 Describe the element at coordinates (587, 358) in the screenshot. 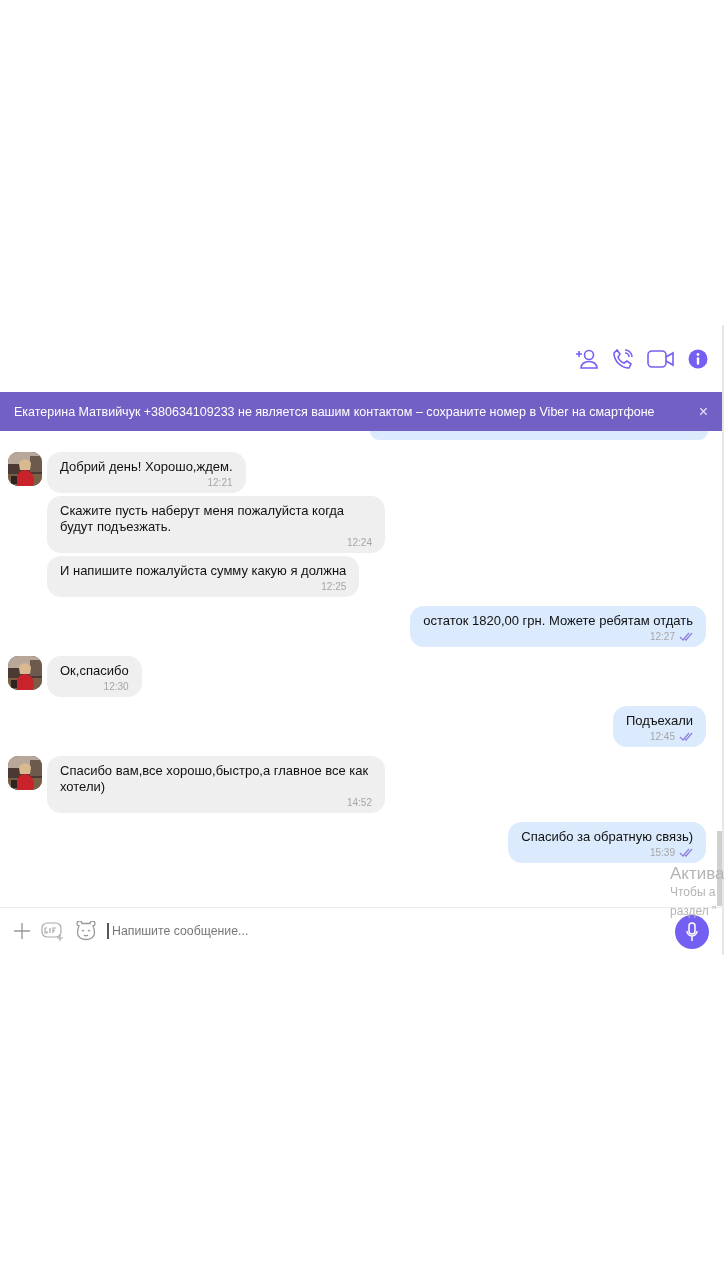

I see `add-contact-icon` at that location.